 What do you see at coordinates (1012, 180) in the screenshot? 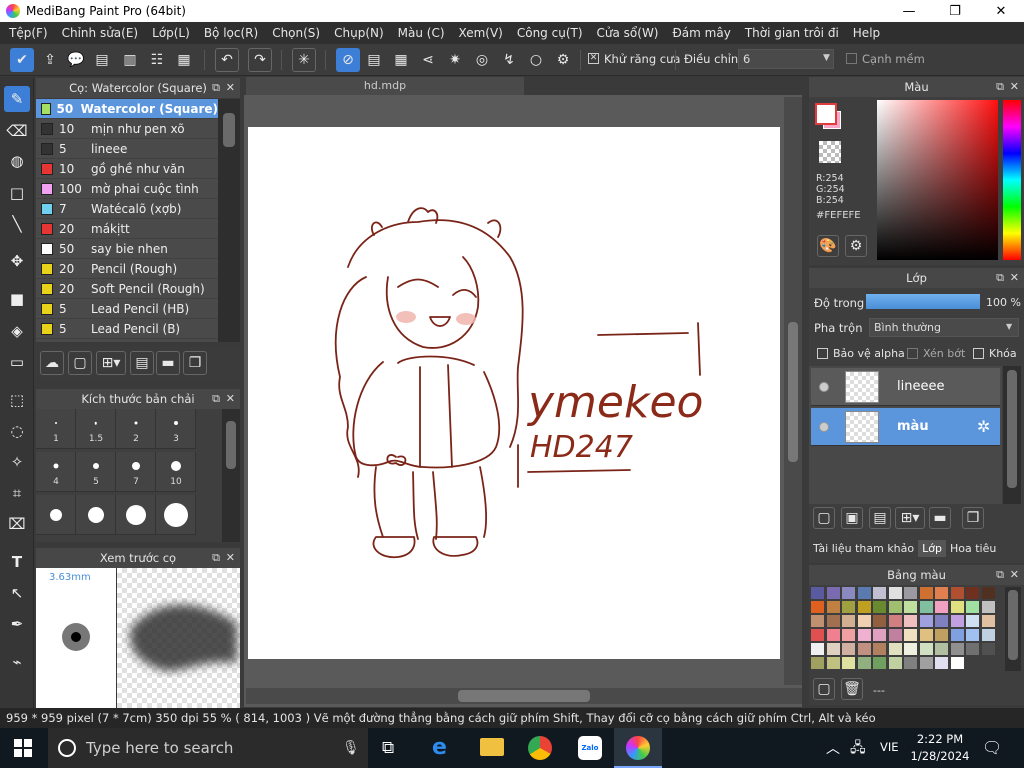
I see `hue-slider` at bounding box center [1012, 180].